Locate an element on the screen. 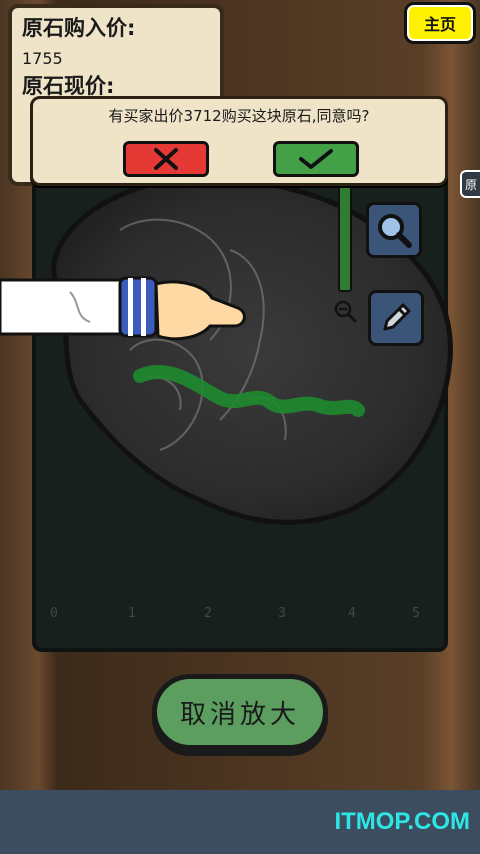 Image resolution: width=480 pixels, height=854 pixels. offer-message: 有买家出价3712购买这块原石,同意吗? is located at coordinates (239, 116).